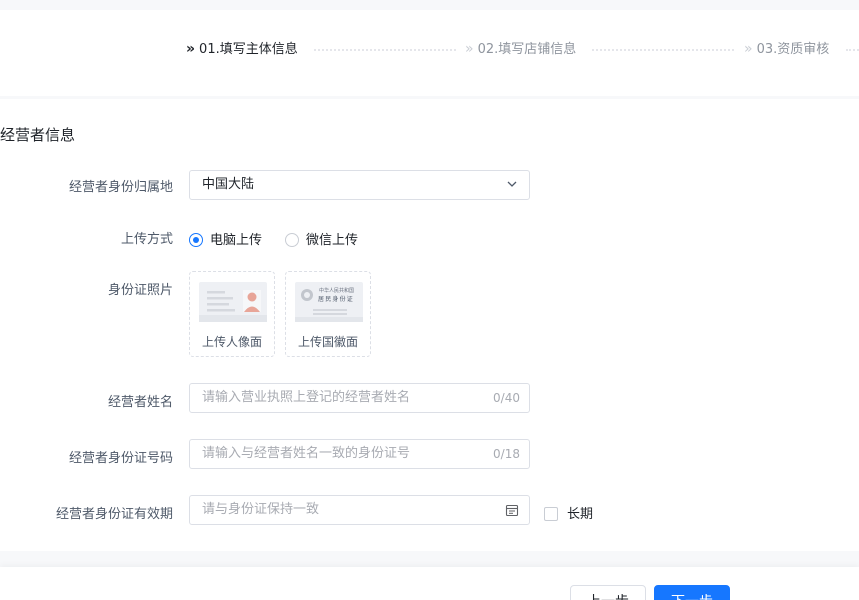 This screenshot has width=859, height=600. I want to click on id-number-placeholder: 请输入与经营者姓名一致的身份证号, so click(306, 453).